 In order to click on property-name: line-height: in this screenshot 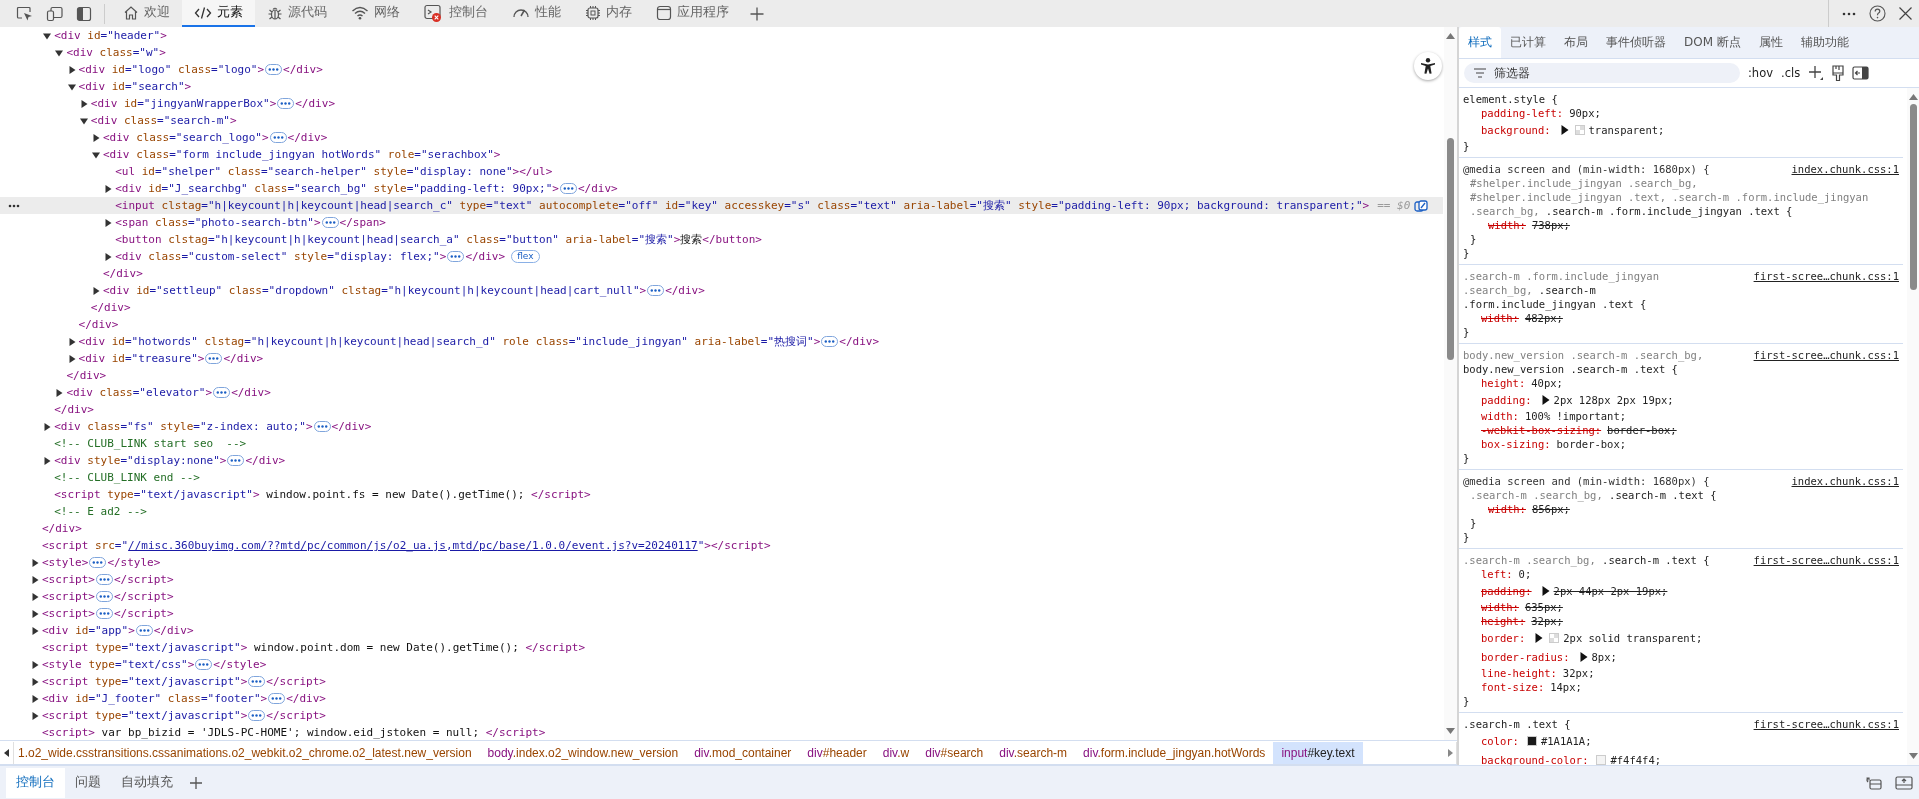, I will do `click(1519, 673)`.